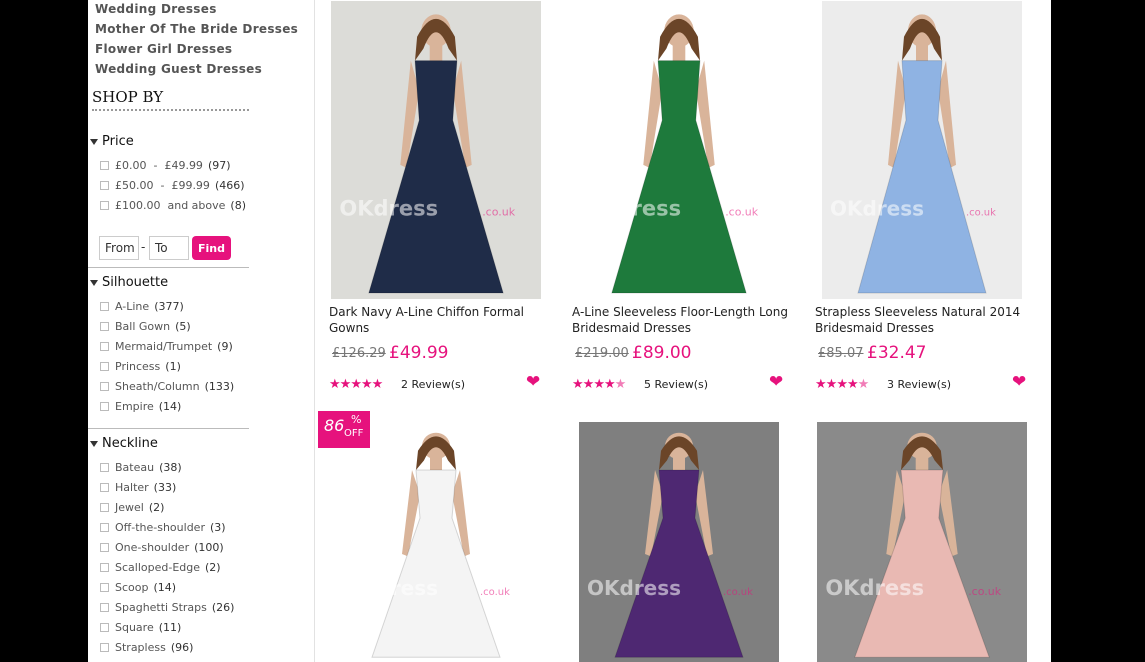 Image resolution: width=1145 pixels, height=662 pixels. I want to click on triangle-down-icon, so click(94, 443).